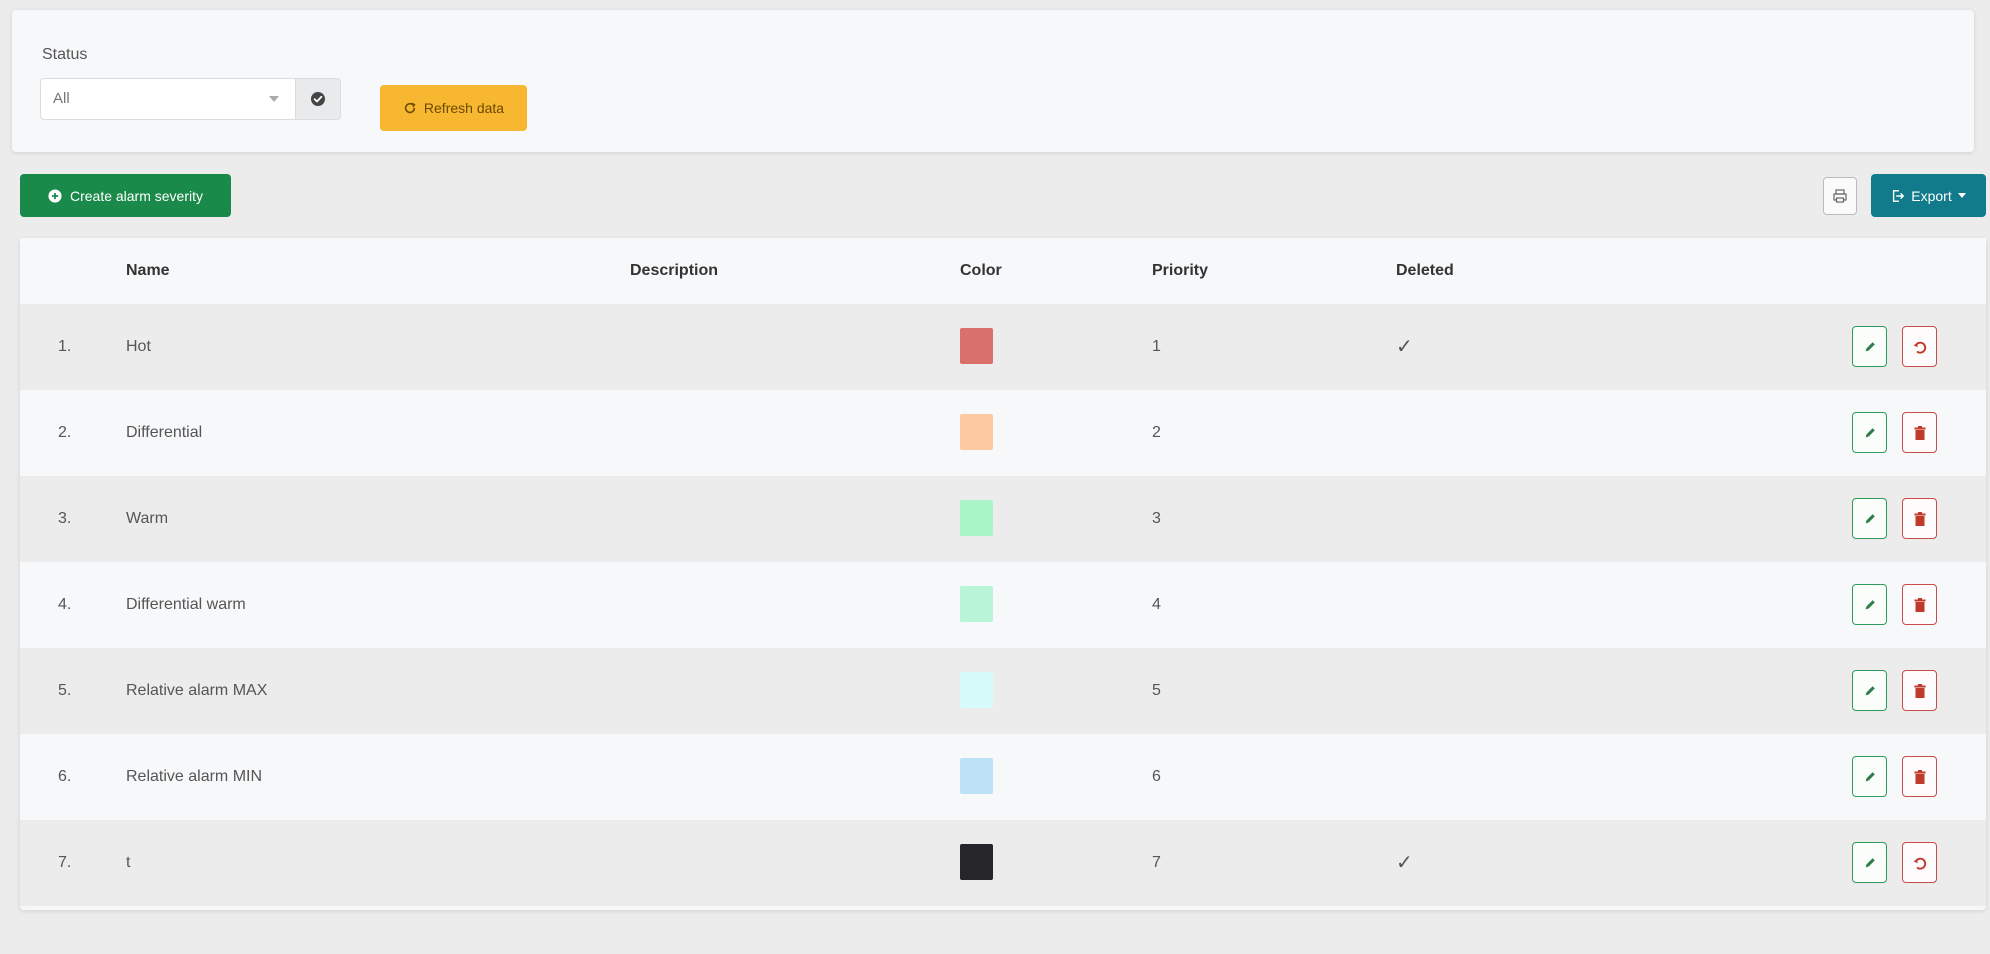  What do you see at coordinates (197, 690) in the screenshot?
I see `row-name: Relative alarm MAX` at bounding box center [197, 690].